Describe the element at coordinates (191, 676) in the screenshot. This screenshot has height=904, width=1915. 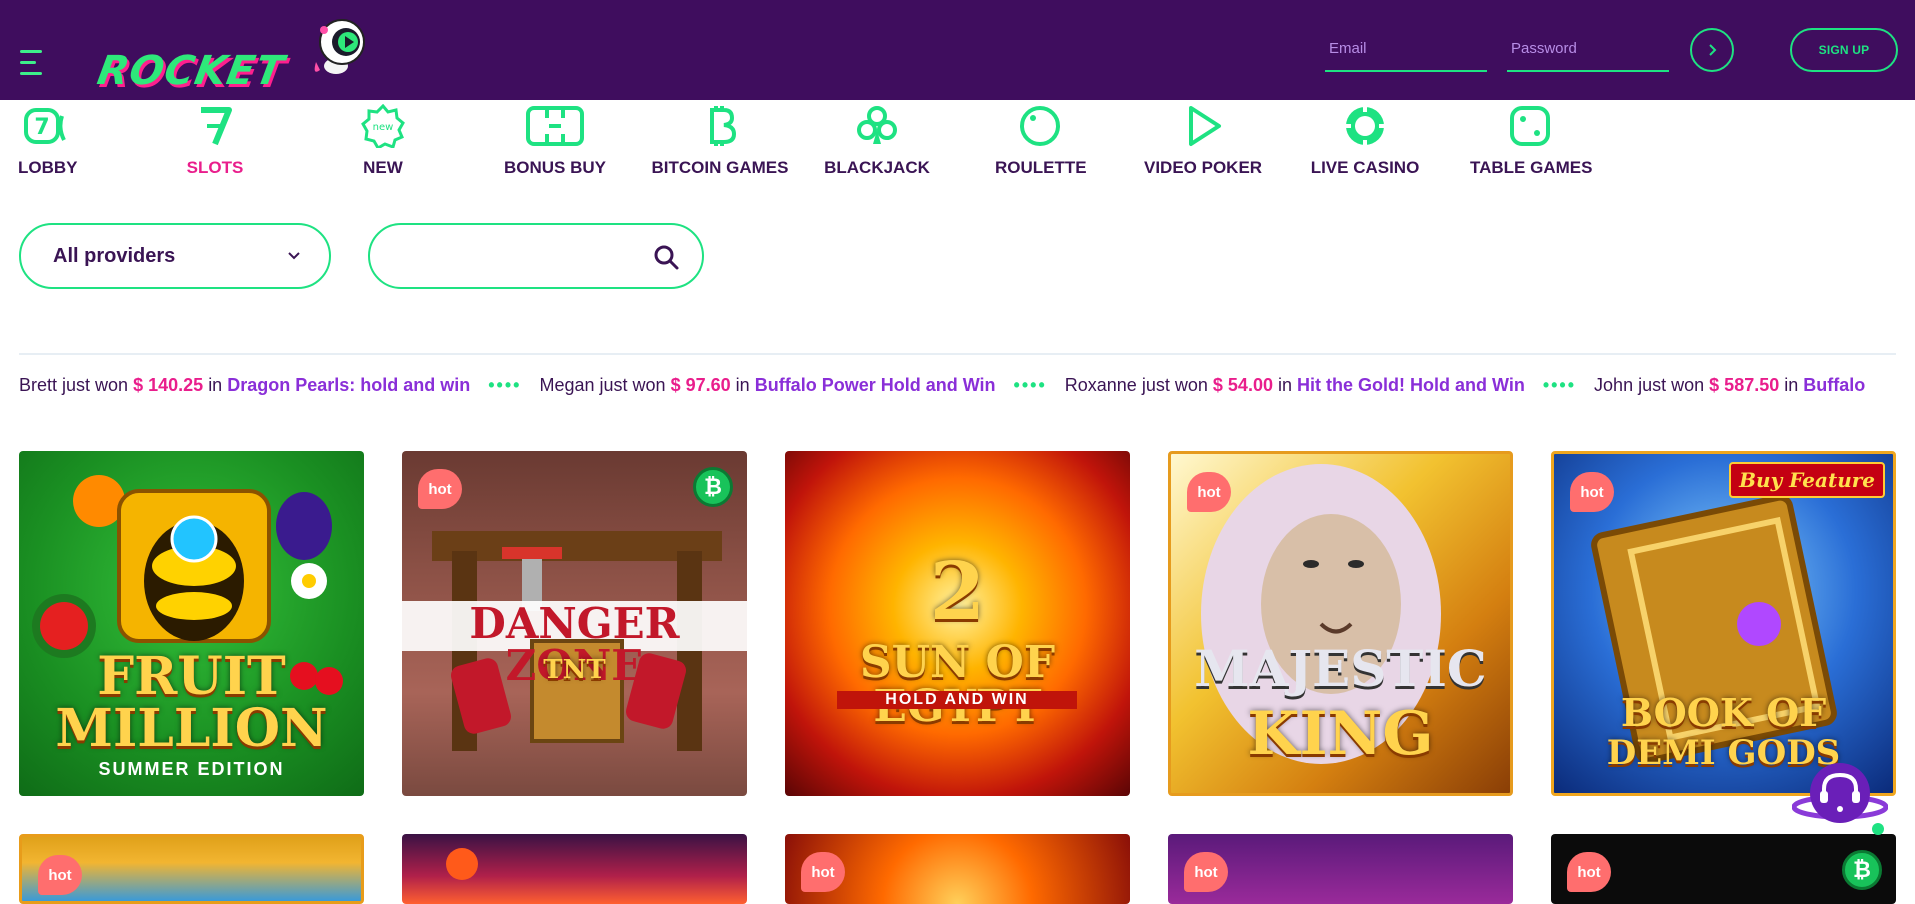
I see `game-title: FRUIT` at that location.